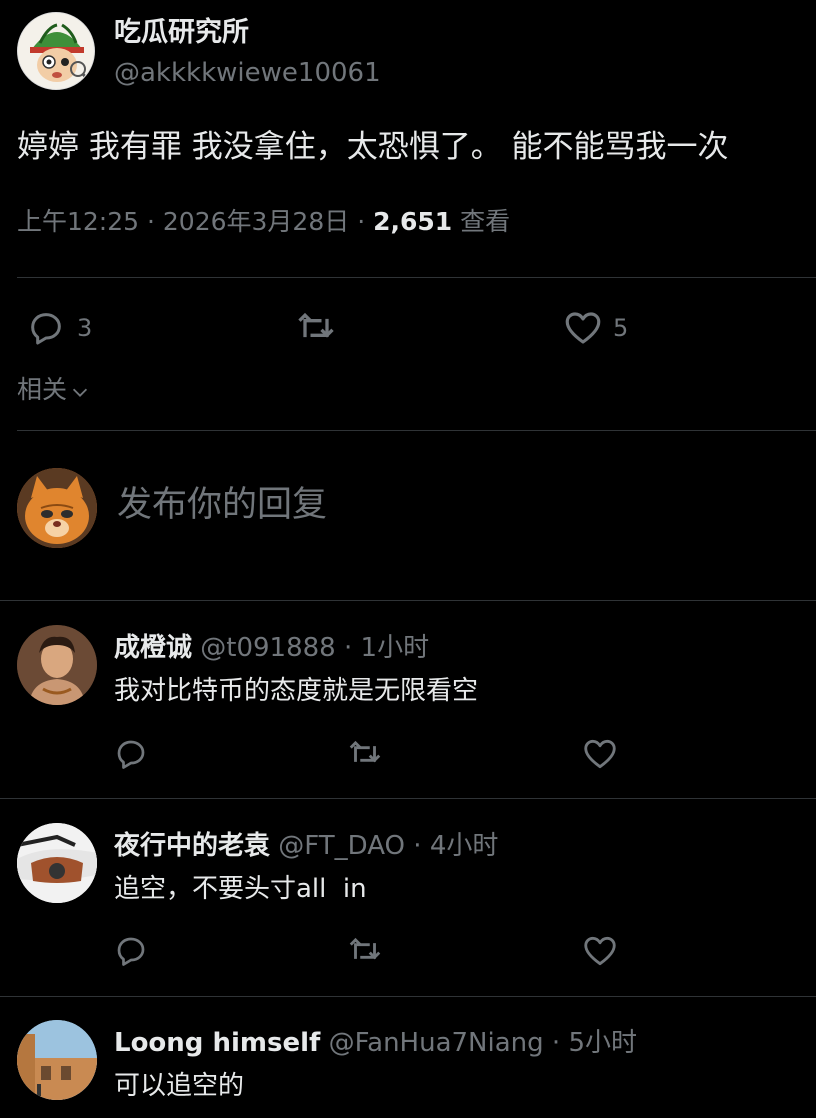  What do you see at coordinates (179, 1086) in the screenshot?
I see `reply-text: 可以追空的` at bounding box center [179, 1086].